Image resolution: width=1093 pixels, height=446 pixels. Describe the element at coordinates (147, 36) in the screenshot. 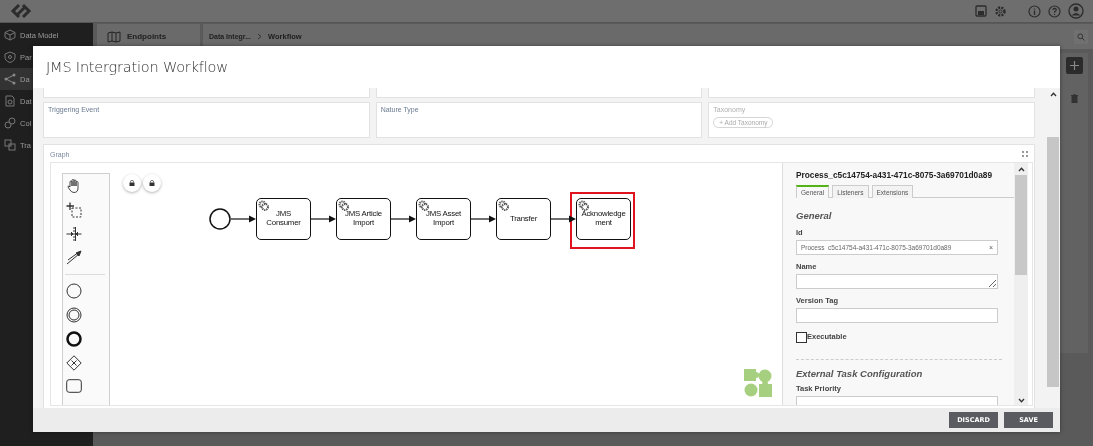

I see `panel-title: Endpoints` at that location.